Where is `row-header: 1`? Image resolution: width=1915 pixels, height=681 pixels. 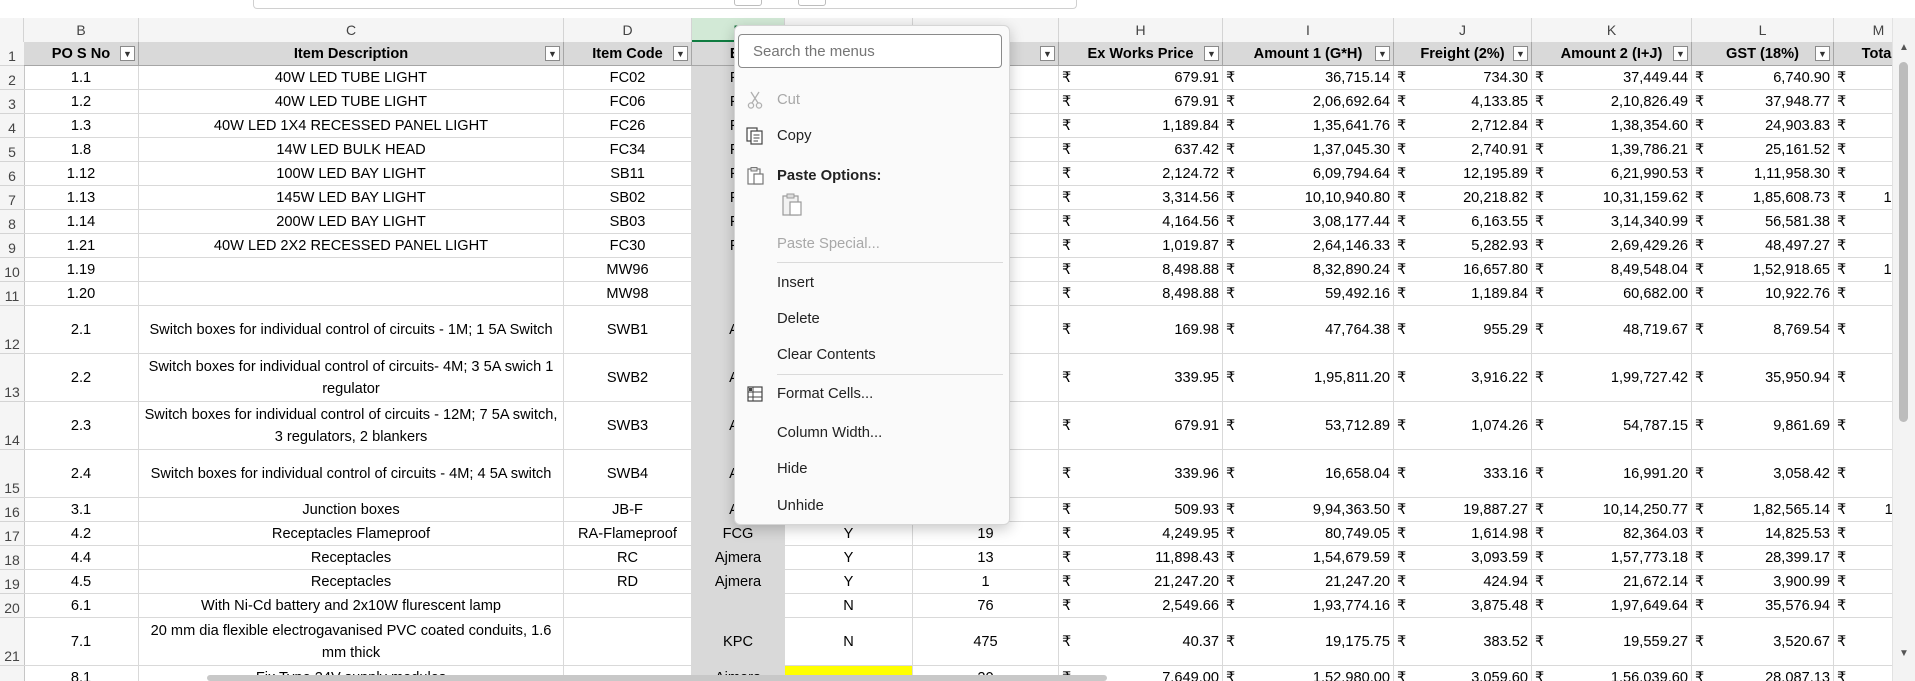
row-header: 1 is located at coordinates (12, 54).